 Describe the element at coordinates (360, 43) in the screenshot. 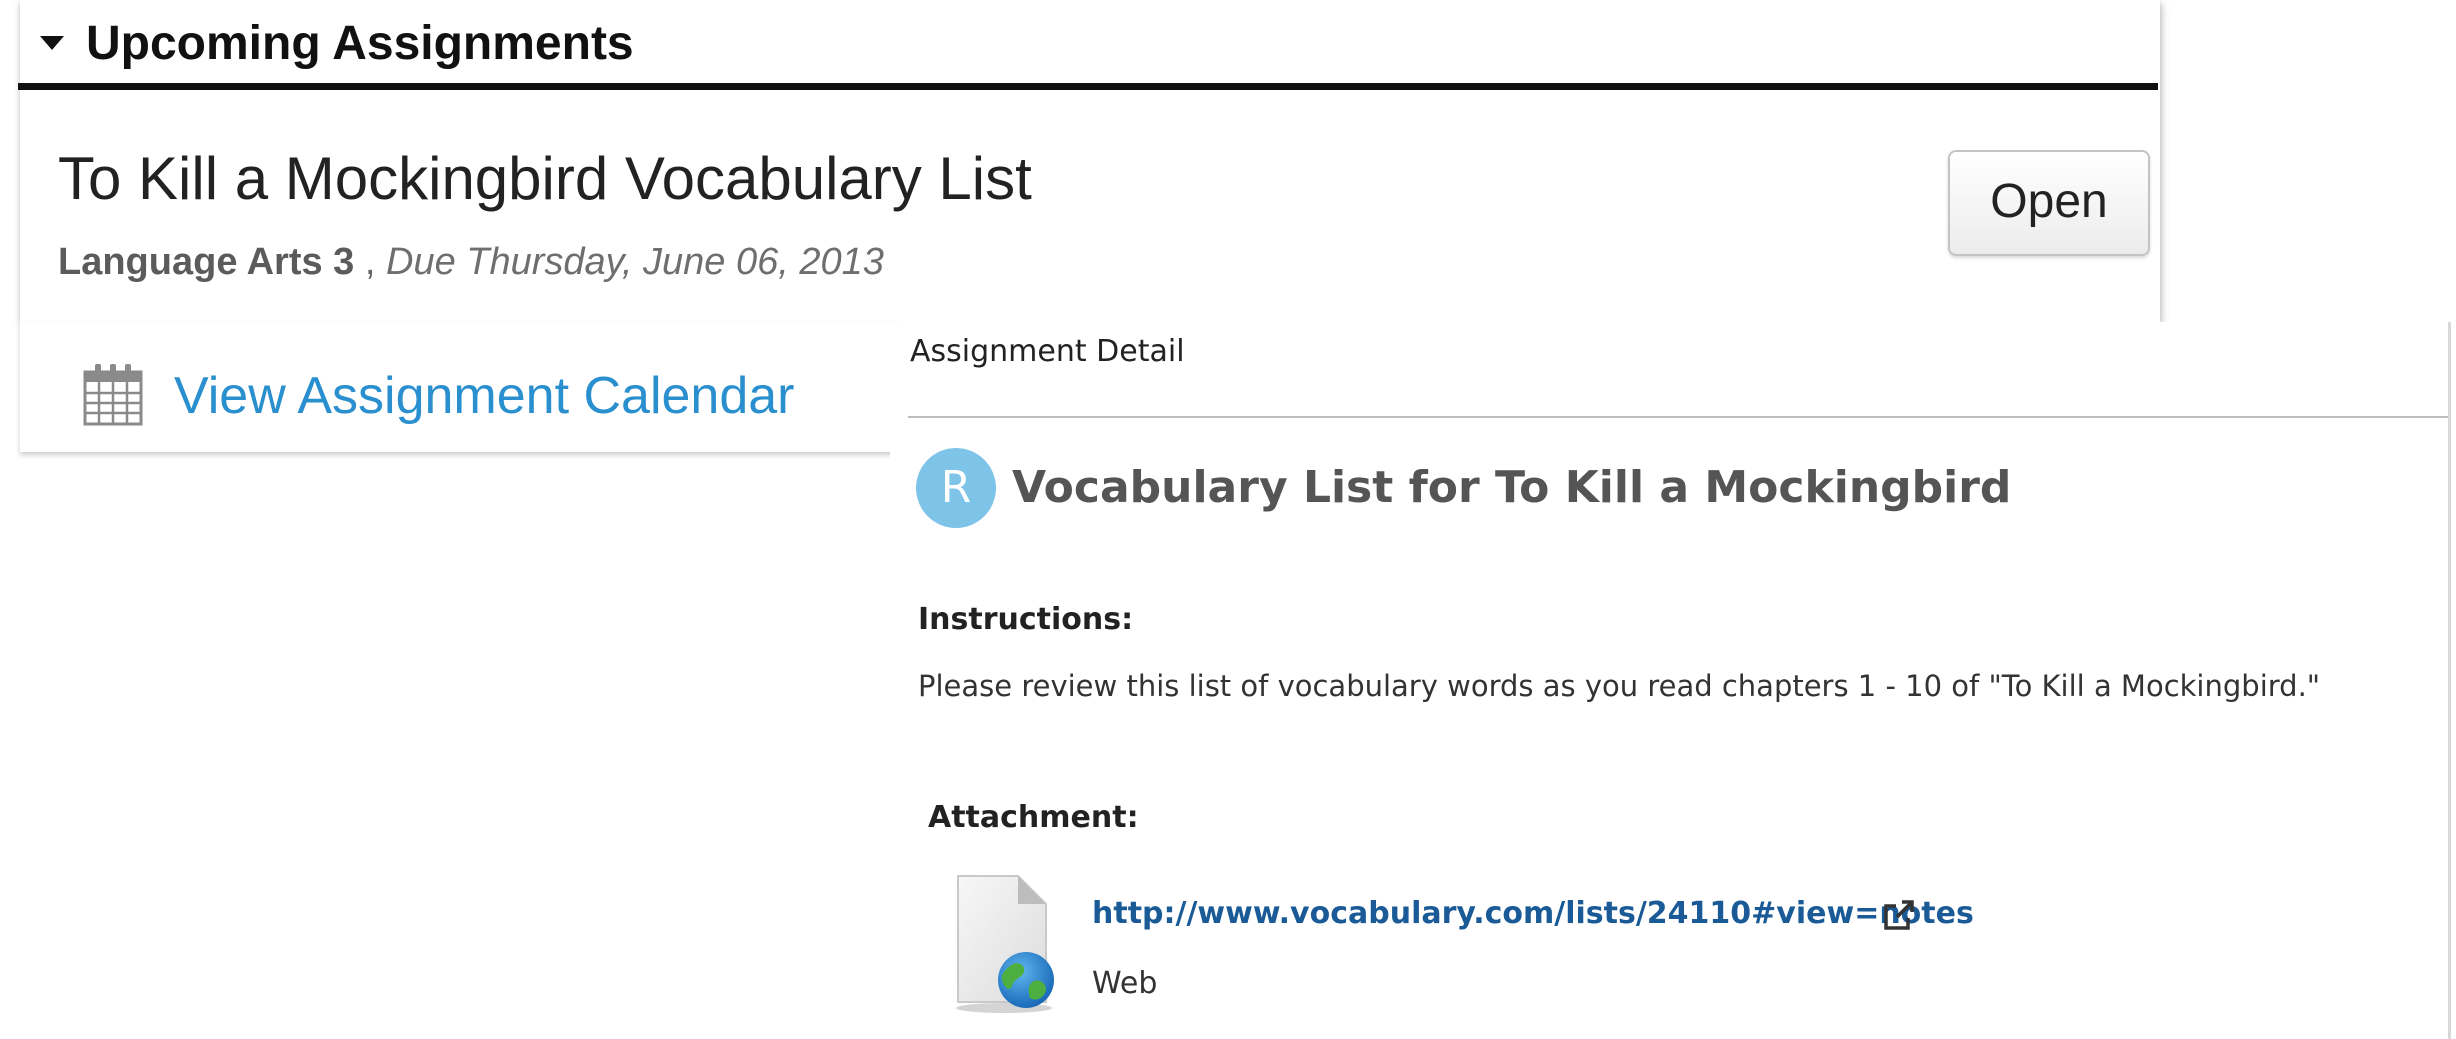

I see `upcoming-assignments-title: Upcoming Assignments` at that location.